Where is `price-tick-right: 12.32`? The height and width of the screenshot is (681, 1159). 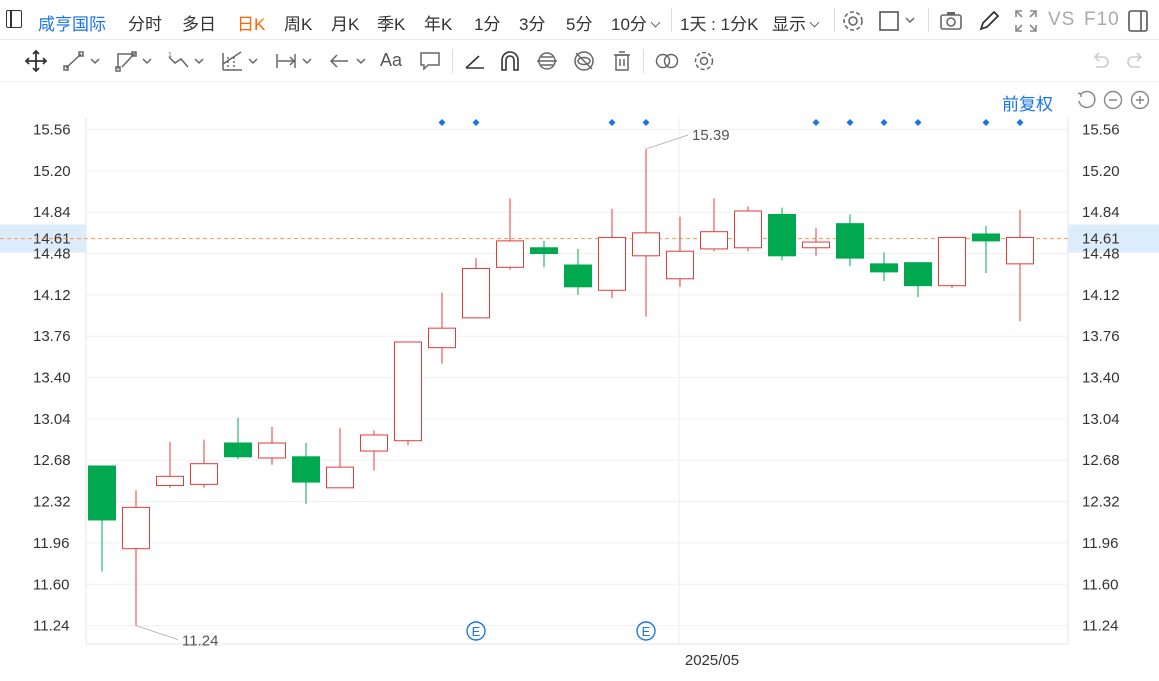
price-tick-right: 12.32 is located at coordinates (1101, 502).